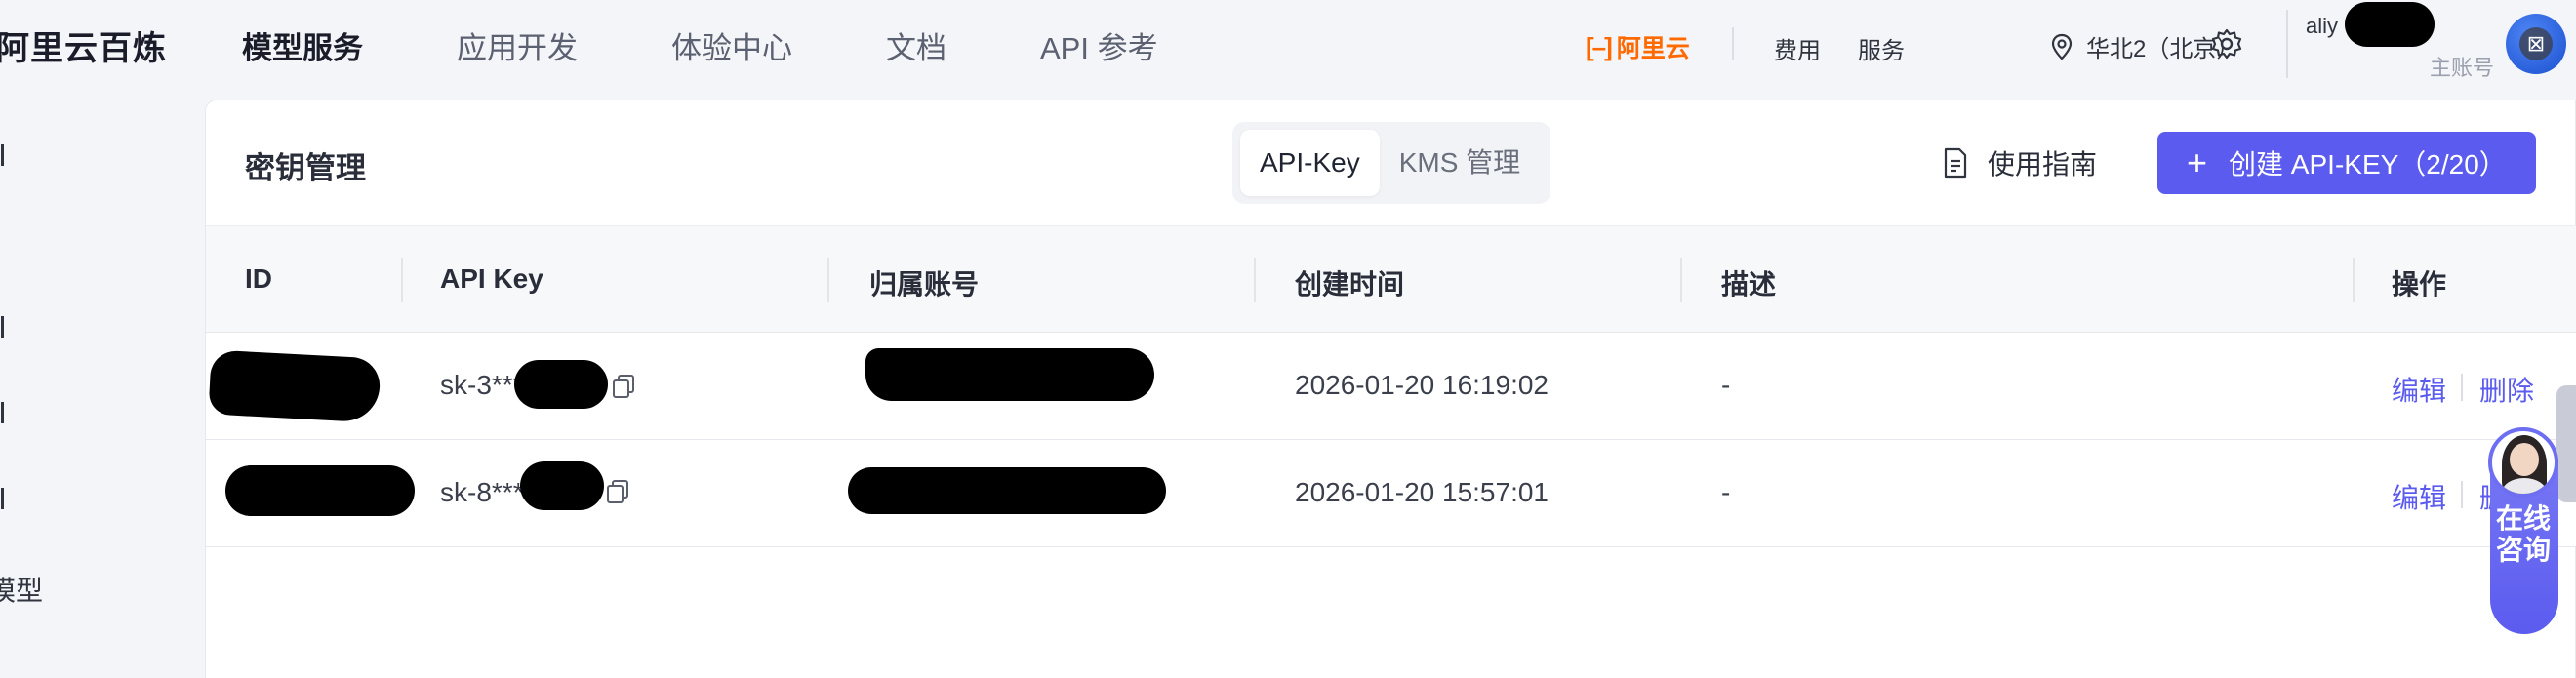 The image size is (2576, 678). I want to click on created-time: 2026-01-20 16:19:02, so click(1422, 385).